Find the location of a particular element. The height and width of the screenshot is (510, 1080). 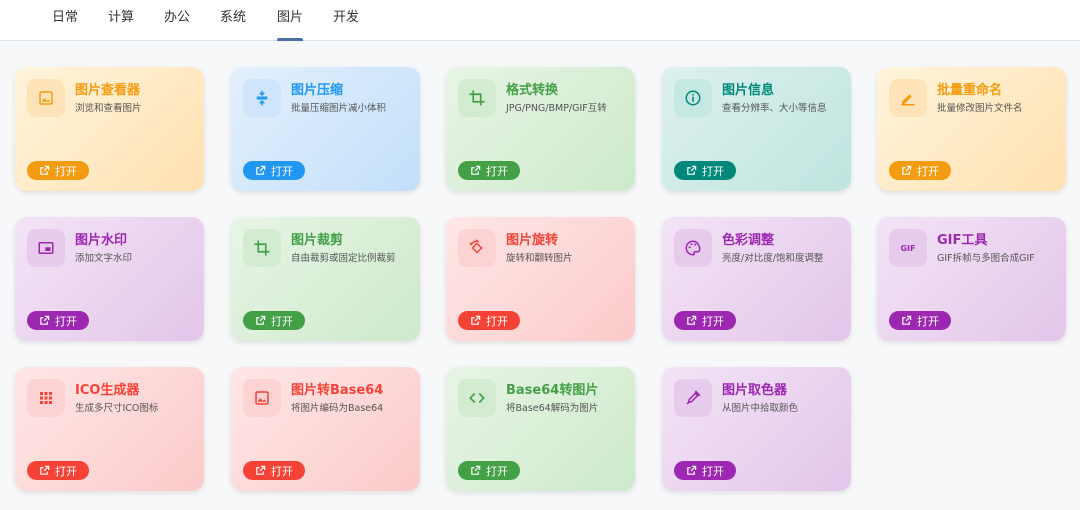

tool-card: 图片裁剪自由裁剪或固定比例裁剪打开 is located at coordinates (325, 279).